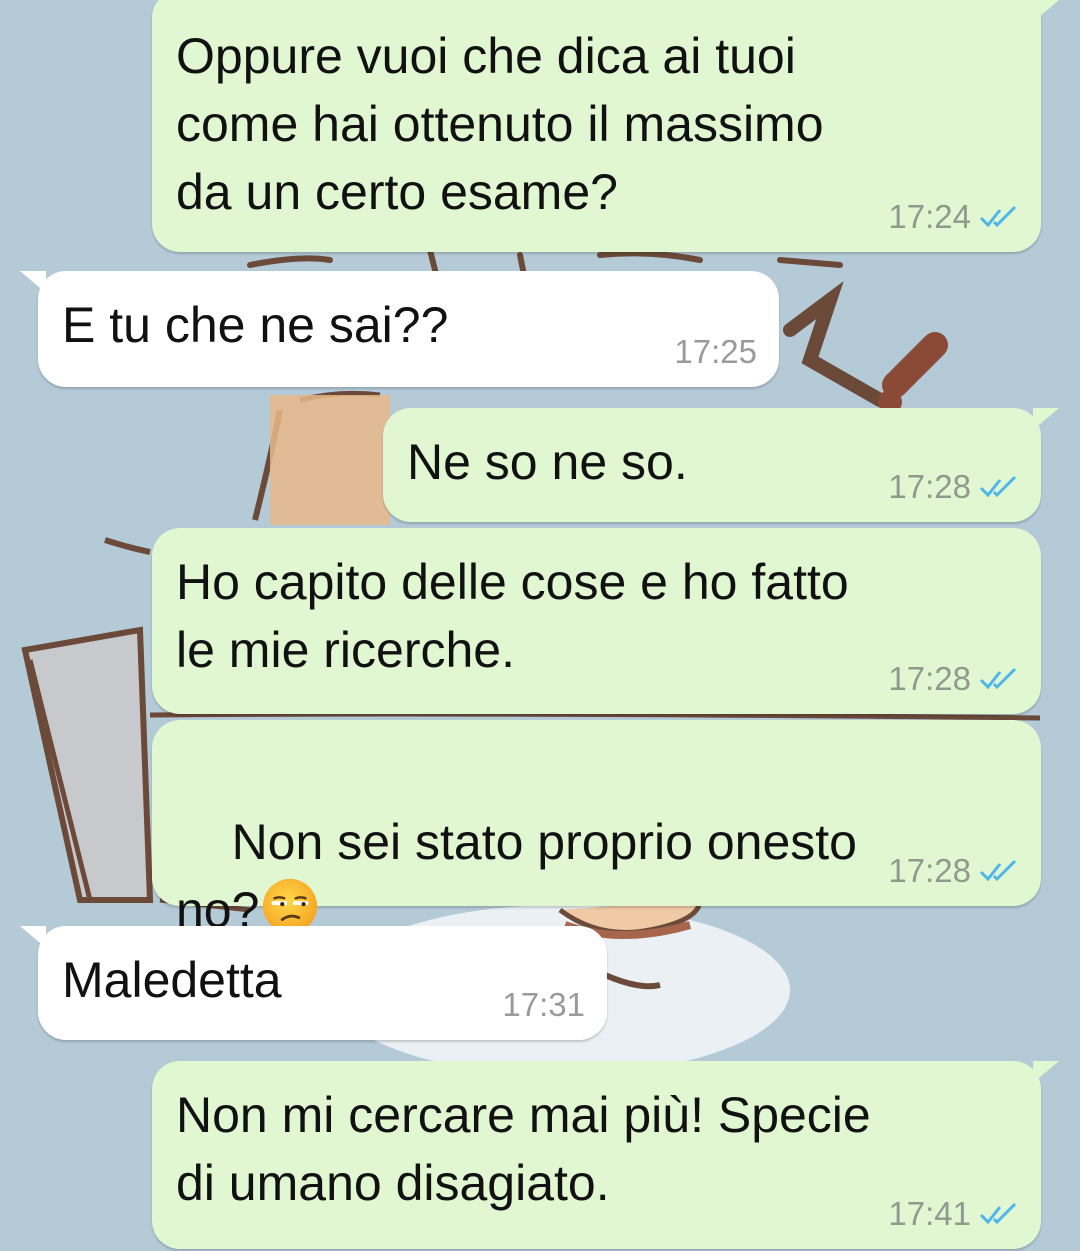  What do you see at coordinates (544, 842) in the screenshot?
I see `message-text-line: Non sei stato proprio onesto` at bounding box center [544, 842].